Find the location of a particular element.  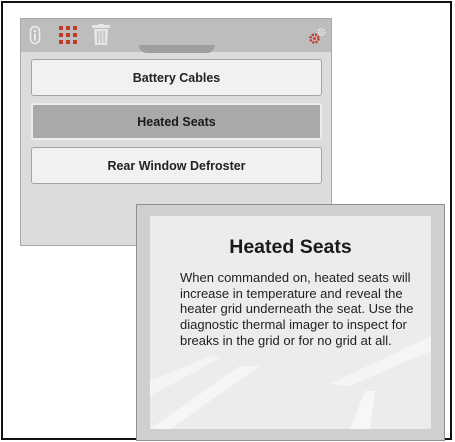

trash-icon is located at coordinates (101, 37).